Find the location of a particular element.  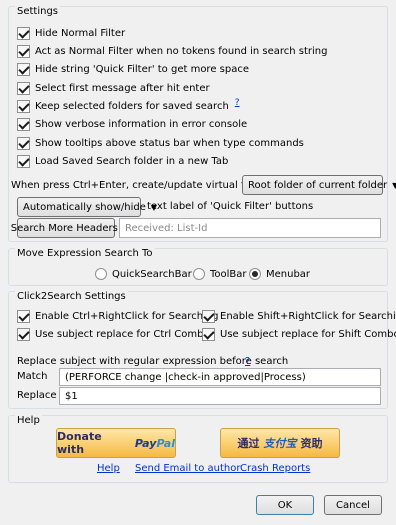

quick-filter-mode-dropdown: Automatically show/hide ▼ is located at coordinates (87, 207).